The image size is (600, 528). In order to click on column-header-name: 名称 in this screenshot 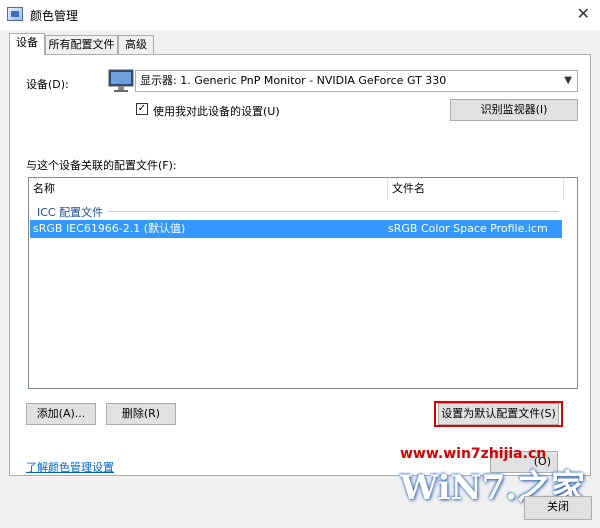, I will do `click(208, 189)`.